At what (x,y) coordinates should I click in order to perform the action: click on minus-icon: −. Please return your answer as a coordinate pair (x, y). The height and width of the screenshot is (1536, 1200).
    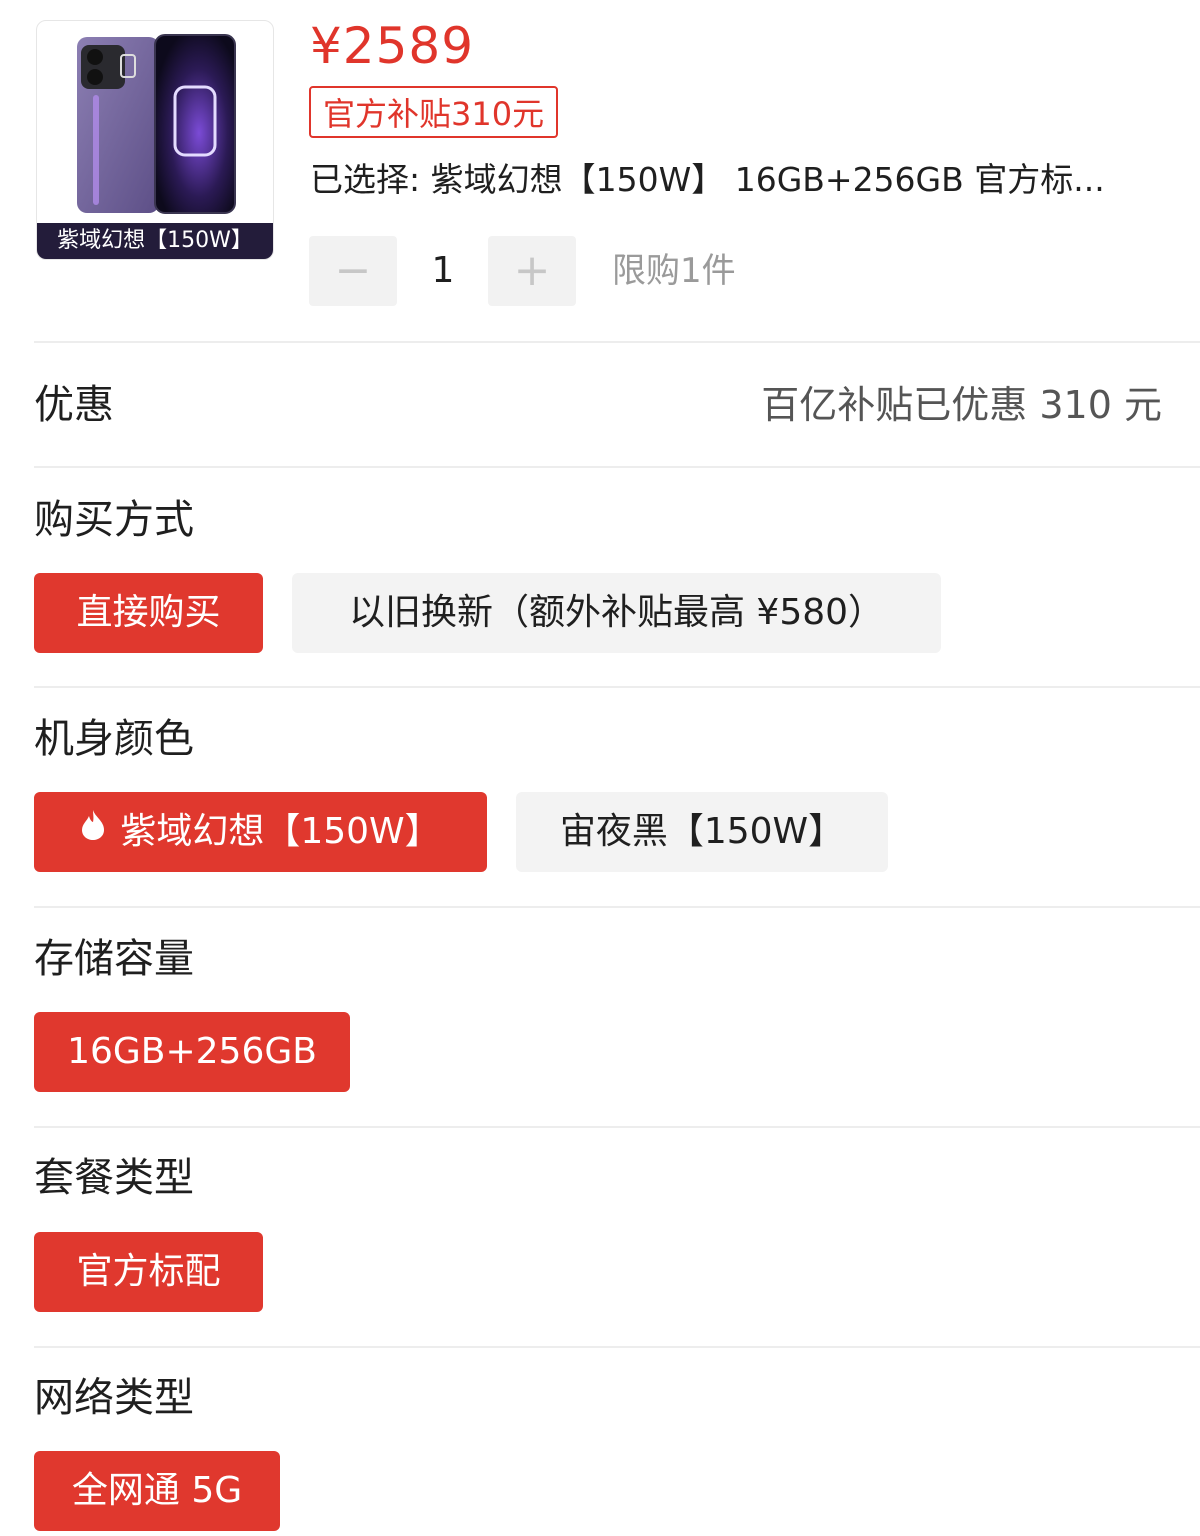
    Looking at the image, I should click on (353, 270).